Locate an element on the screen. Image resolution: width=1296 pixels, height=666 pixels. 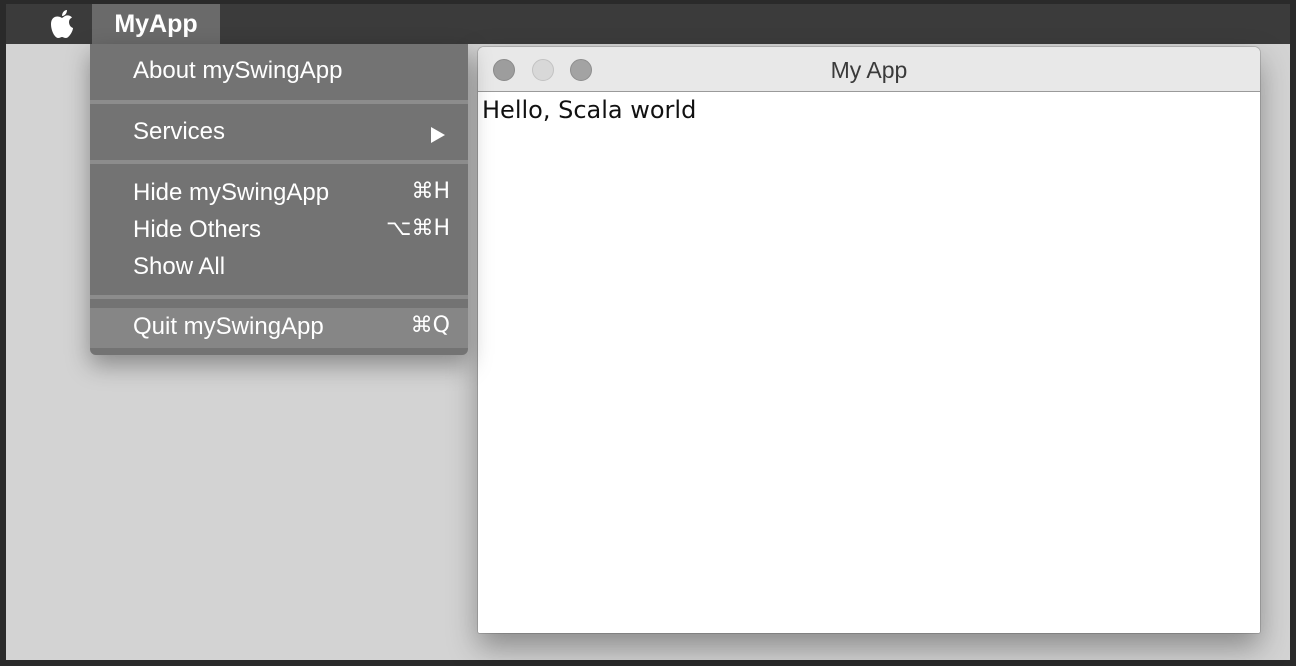
menu-item-about: About mySwingApp is located at coordinates (279, 70).